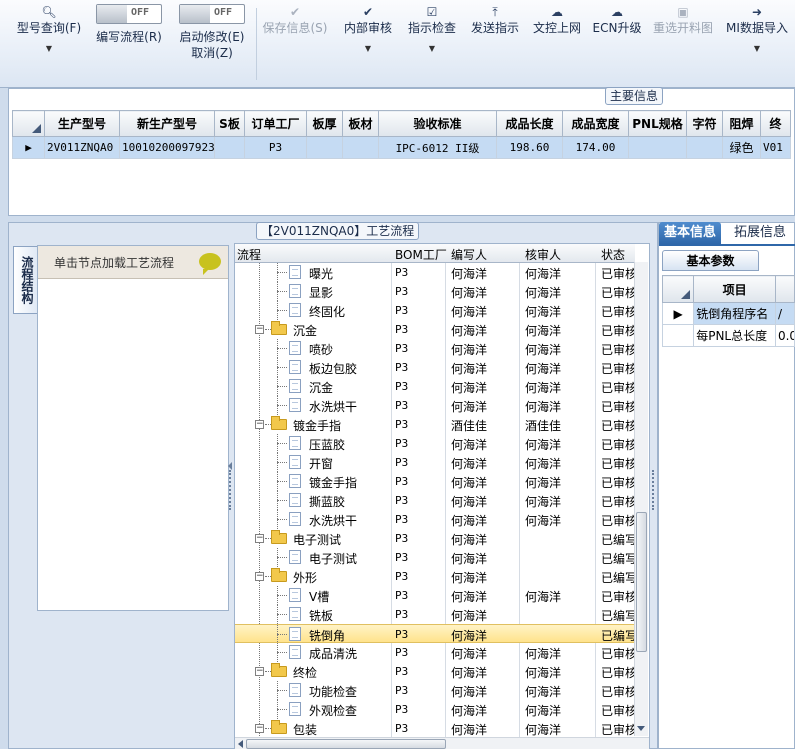 The image size is (795, 749). What do you see at coordinates (437, 147) in the screenshot?
I see `table-cell: IPC-6012 II级` at bounding box center [437, 147].